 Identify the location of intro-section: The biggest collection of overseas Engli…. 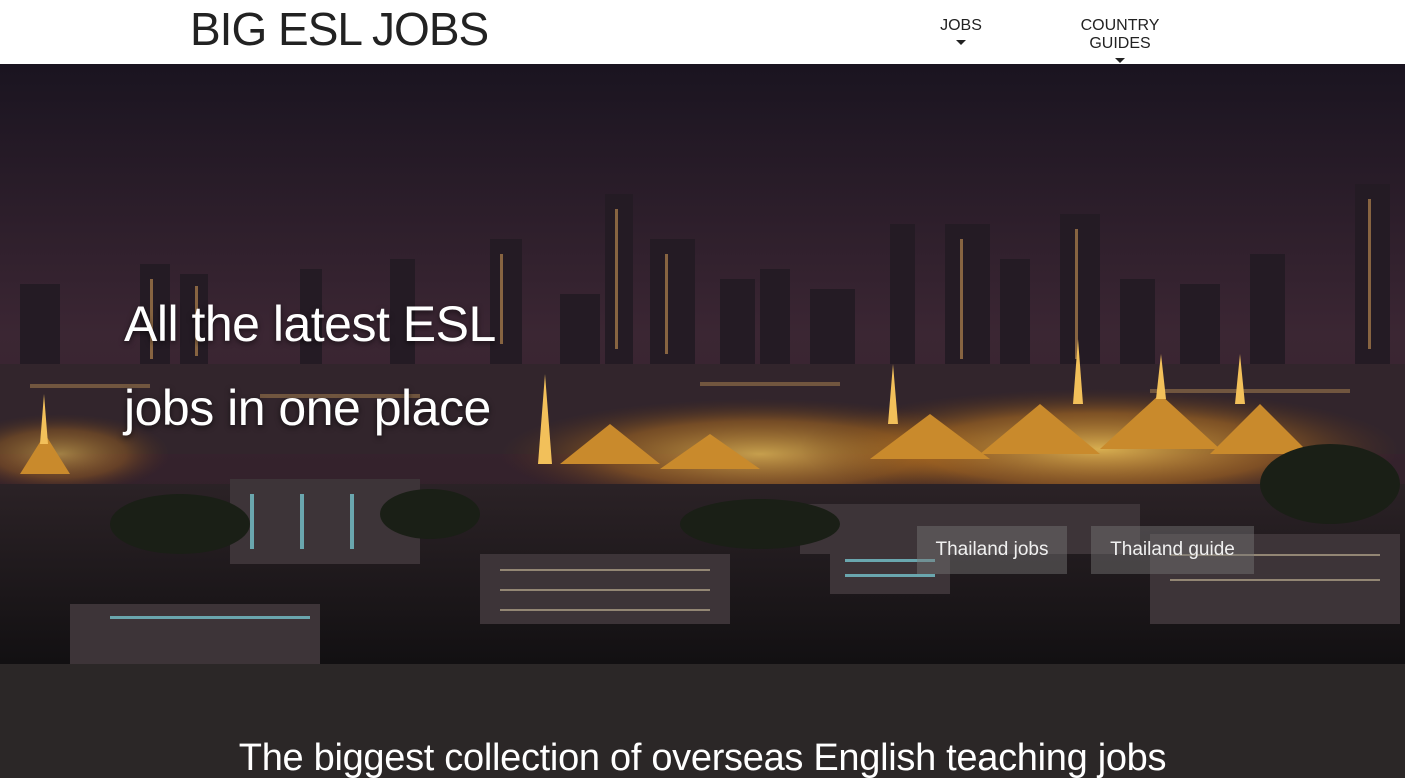
(702, 721).